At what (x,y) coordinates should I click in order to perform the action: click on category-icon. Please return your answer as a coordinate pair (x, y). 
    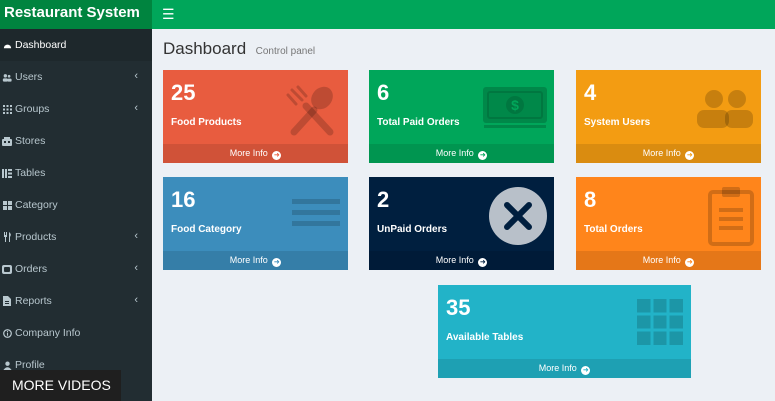
    Looking at the image, I should click on (7, 205).